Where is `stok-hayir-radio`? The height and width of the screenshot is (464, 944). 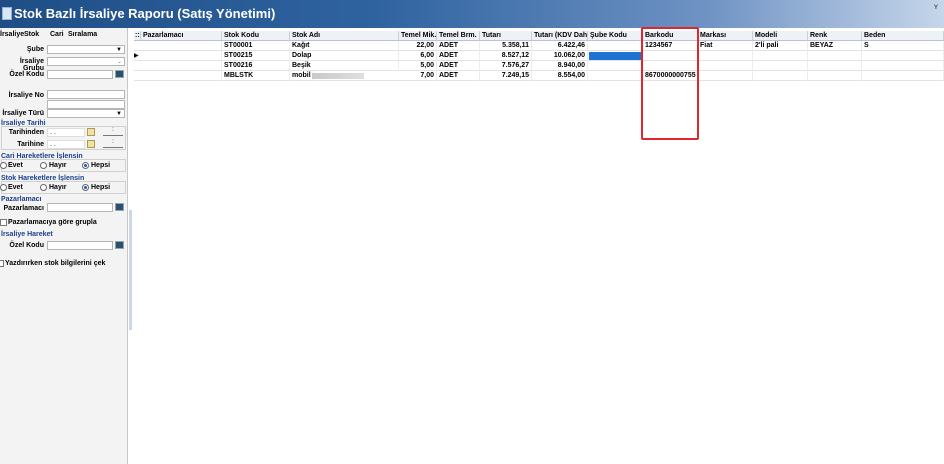
stok-hayir-radio is located at coordinates (43, 187).